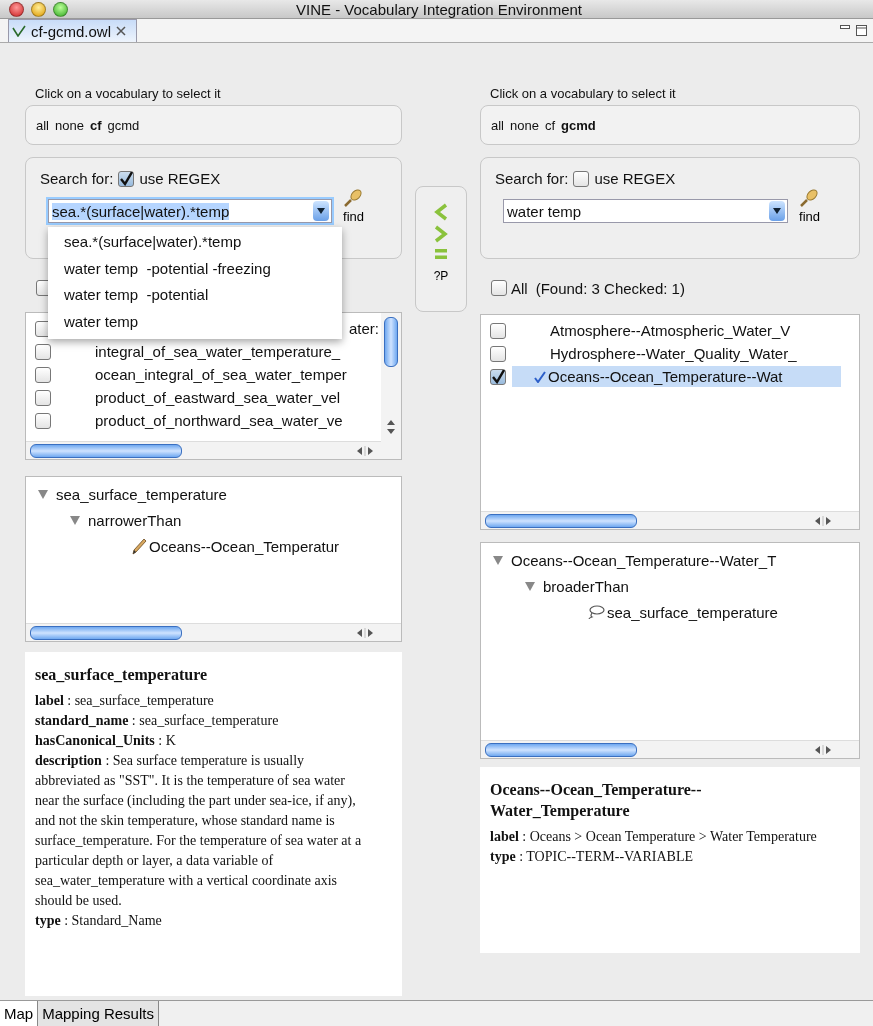  Describe the element at coordinates (157, 721) in the screenshot. I see `property-text: standard_name : sea_surface_temperature` at that location.